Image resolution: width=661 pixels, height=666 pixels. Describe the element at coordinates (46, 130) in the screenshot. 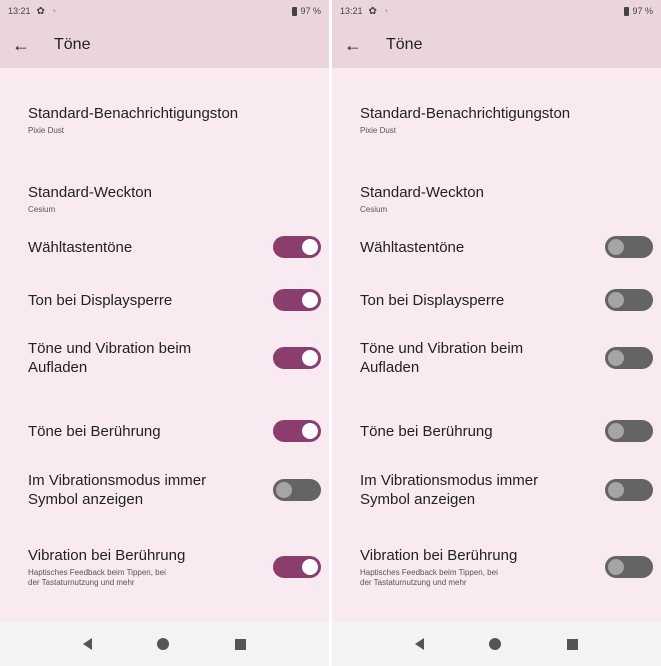

I see `settings-item-summary: Pixie Dust` at that location.